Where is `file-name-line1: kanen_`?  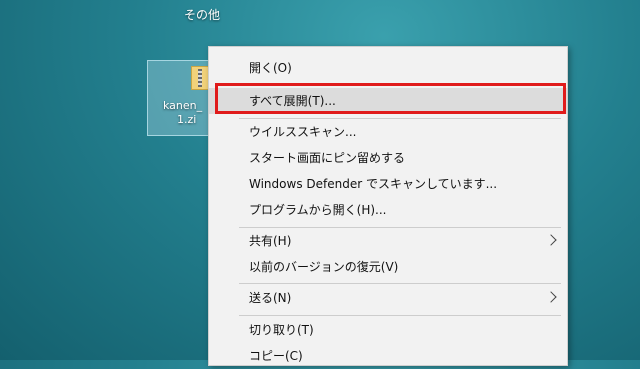 file-name-line1: kanen_ is located at coordinates (183, 105).